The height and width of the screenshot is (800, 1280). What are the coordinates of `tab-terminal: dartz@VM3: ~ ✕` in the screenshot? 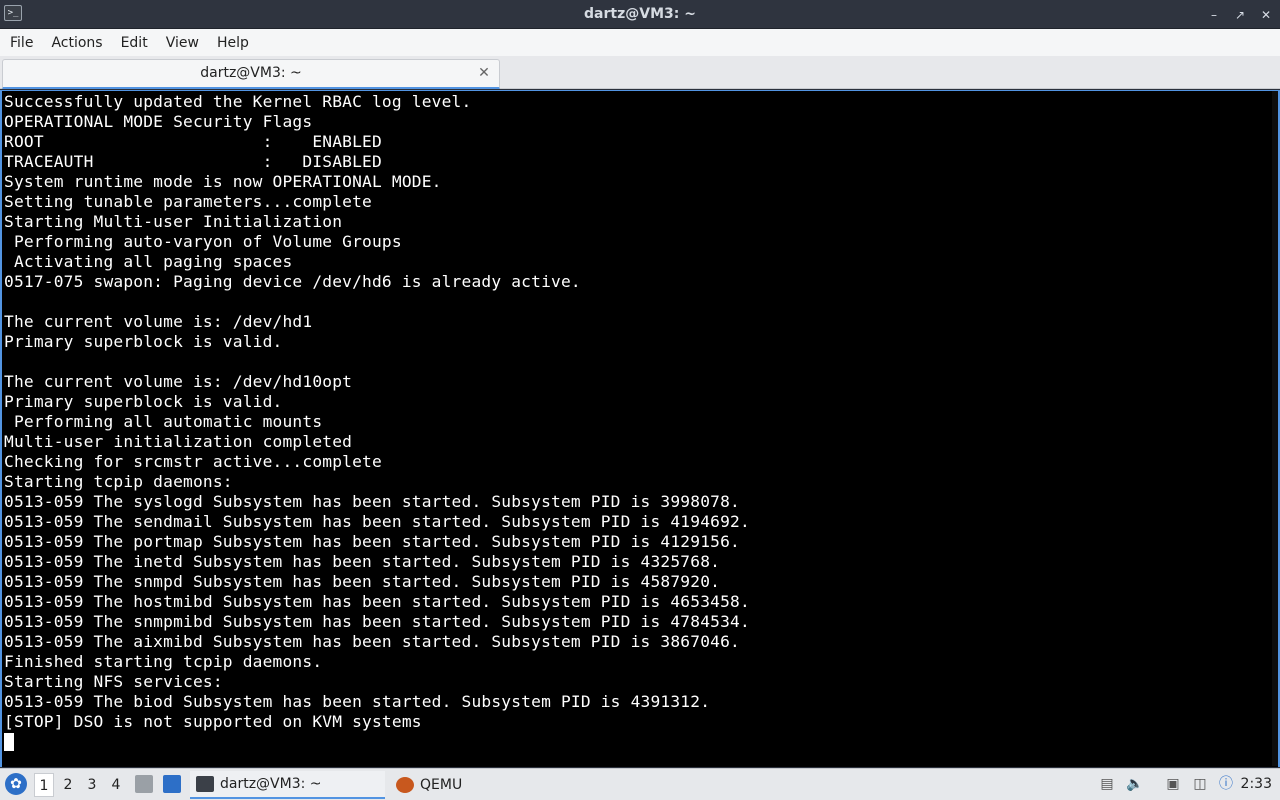 It's located at (251, 74).